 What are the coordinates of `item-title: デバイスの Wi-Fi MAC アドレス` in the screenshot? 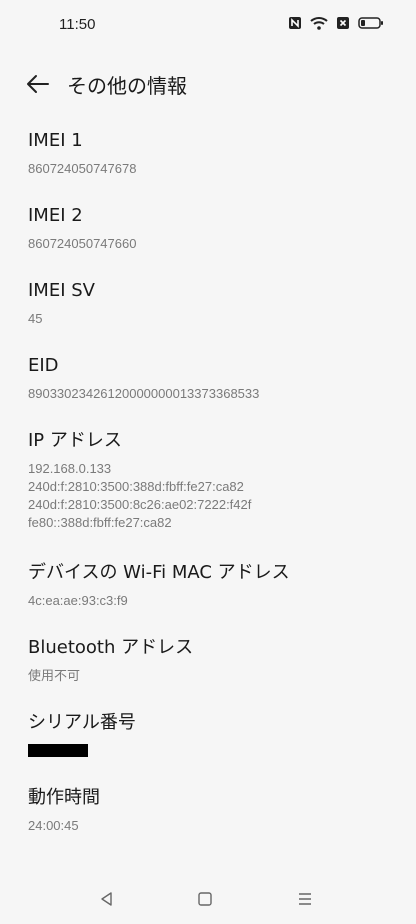 It's located at (159, 572).